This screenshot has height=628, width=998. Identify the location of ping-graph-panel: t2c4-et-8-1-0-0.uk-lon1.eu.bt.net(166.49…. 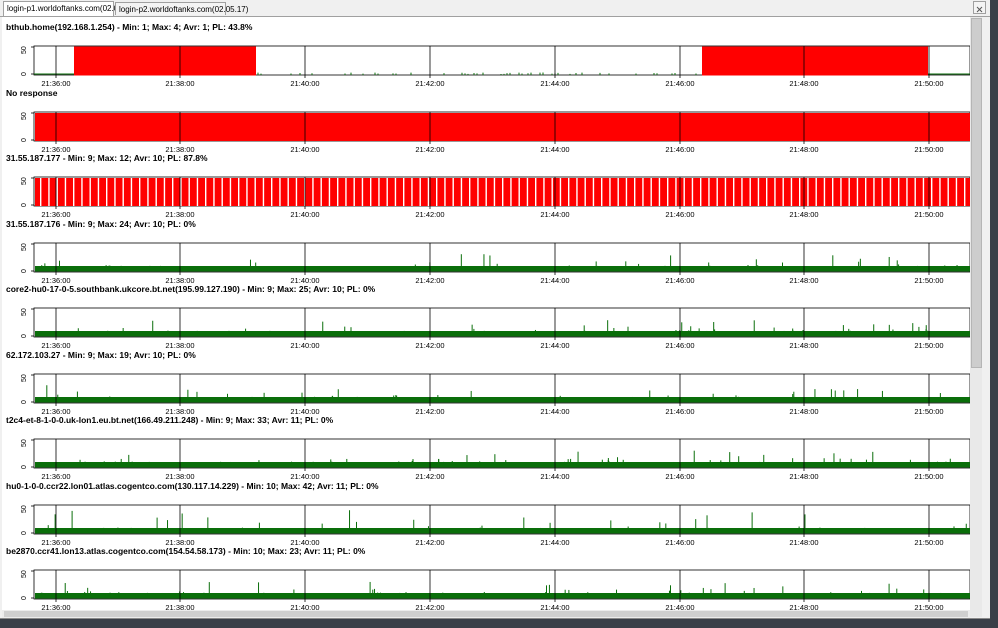
(486, 448).